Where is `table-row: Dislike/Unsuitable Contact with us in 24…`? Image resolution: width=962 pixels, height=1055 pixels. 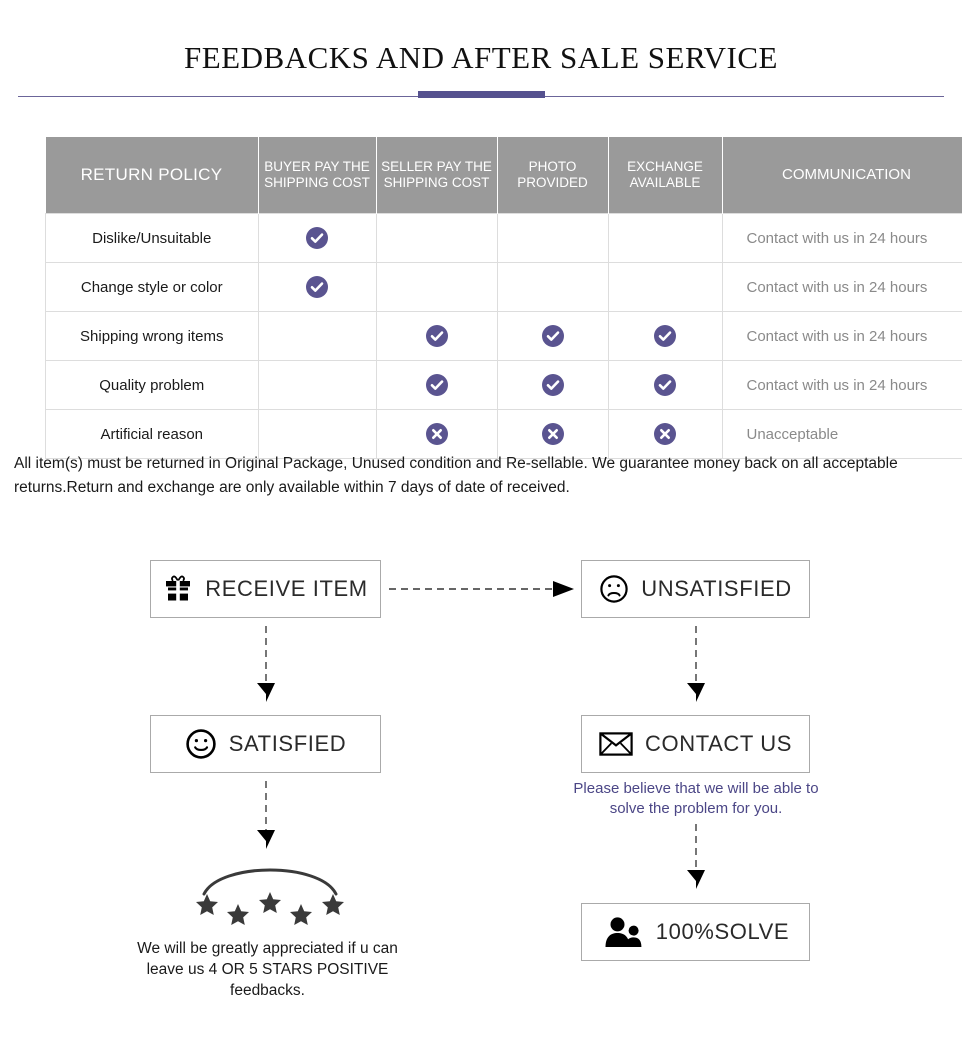
table-row: Dislike/Unsuitable Contact with us in 24… is located at coordinates (503, 238).